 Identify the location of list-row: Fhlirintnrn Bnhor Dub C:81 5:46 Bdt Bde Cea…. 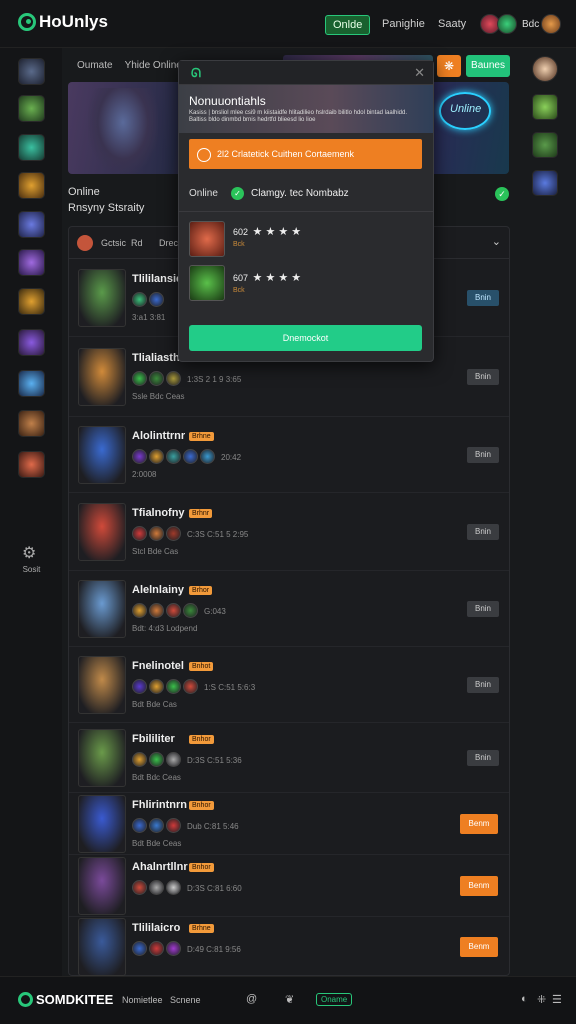
(289, 824).